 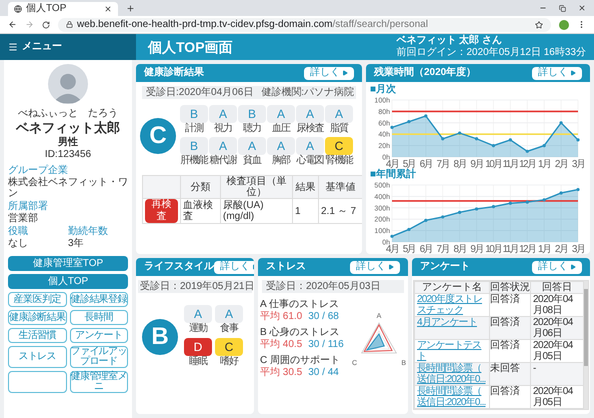 I want to click on info-value: なし, so click(x=18, y=244).